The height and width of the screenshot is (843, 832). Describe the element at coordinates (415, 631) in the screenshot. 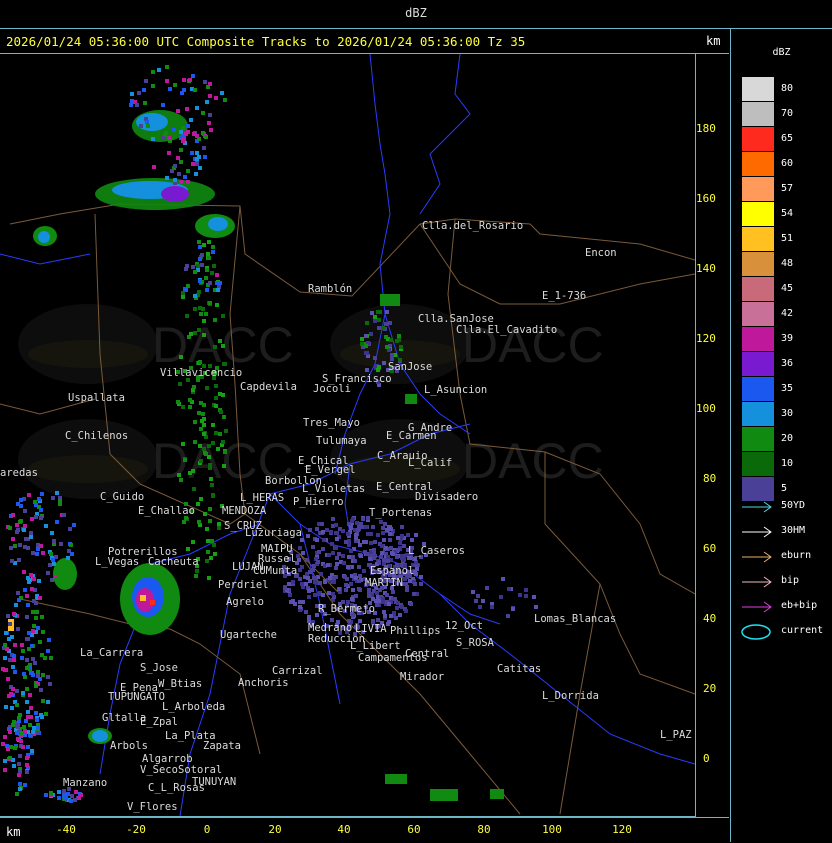

I see `place-label: Phillips` at that location.